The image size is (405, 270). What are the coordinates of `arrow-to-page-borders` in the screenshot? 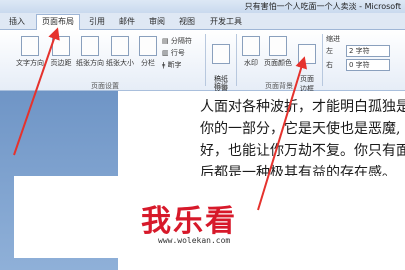 It's located at (282, 133).